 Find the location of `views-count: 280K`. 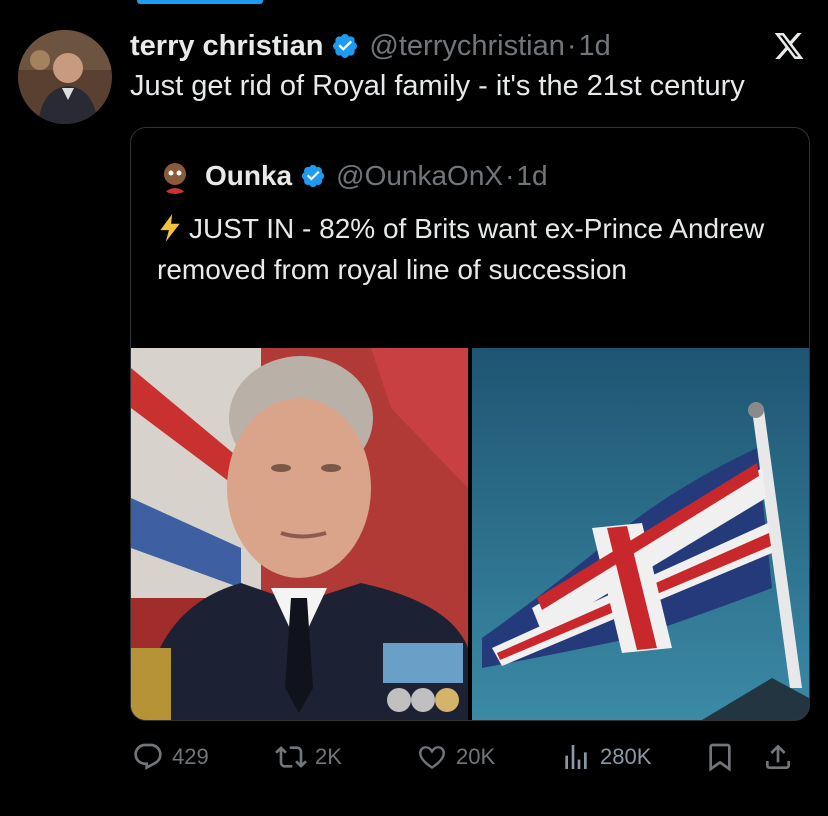

views-count: 280K is located at coordinates (626, 756).